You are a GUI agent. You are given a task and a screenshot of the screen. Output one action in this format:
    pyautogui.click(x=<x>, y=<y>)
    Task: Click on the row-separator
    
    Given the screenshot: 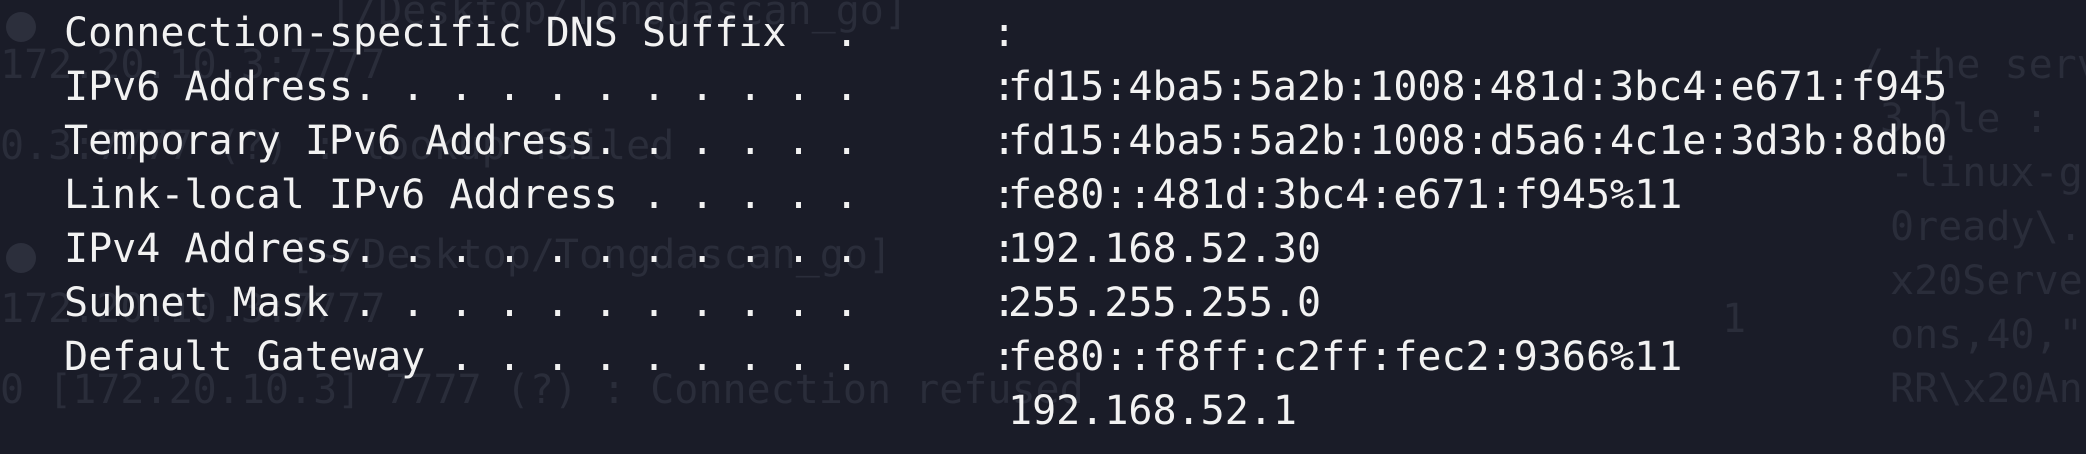 What is the action you would take?
    pyautogui.click(x=988, y=411)
    